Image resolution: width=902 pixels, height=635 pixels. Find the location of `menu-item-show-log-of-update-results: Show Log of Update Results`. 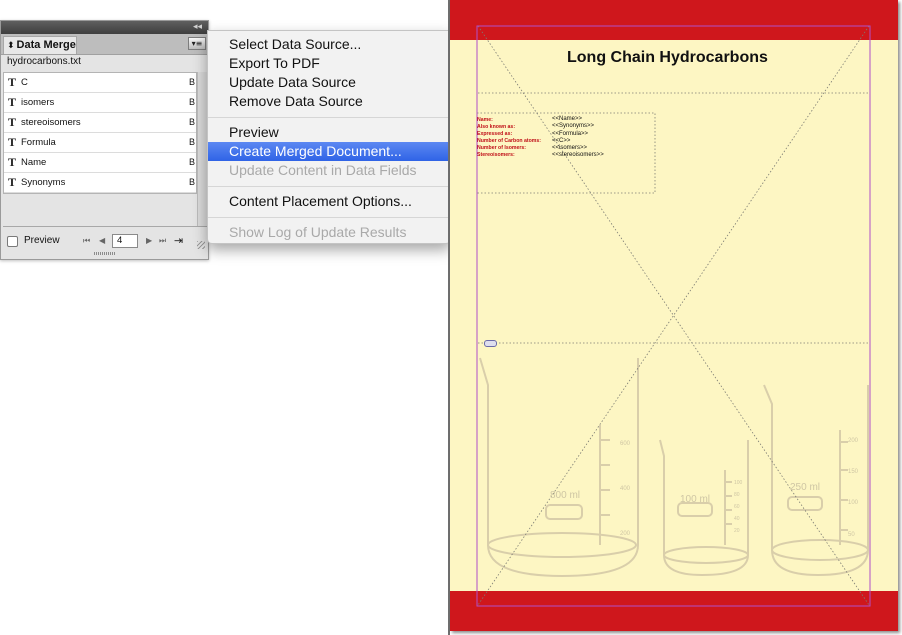

menu-item-show-log-of-update-results: Show Log of Update Results is located at coordinates (329, 232).